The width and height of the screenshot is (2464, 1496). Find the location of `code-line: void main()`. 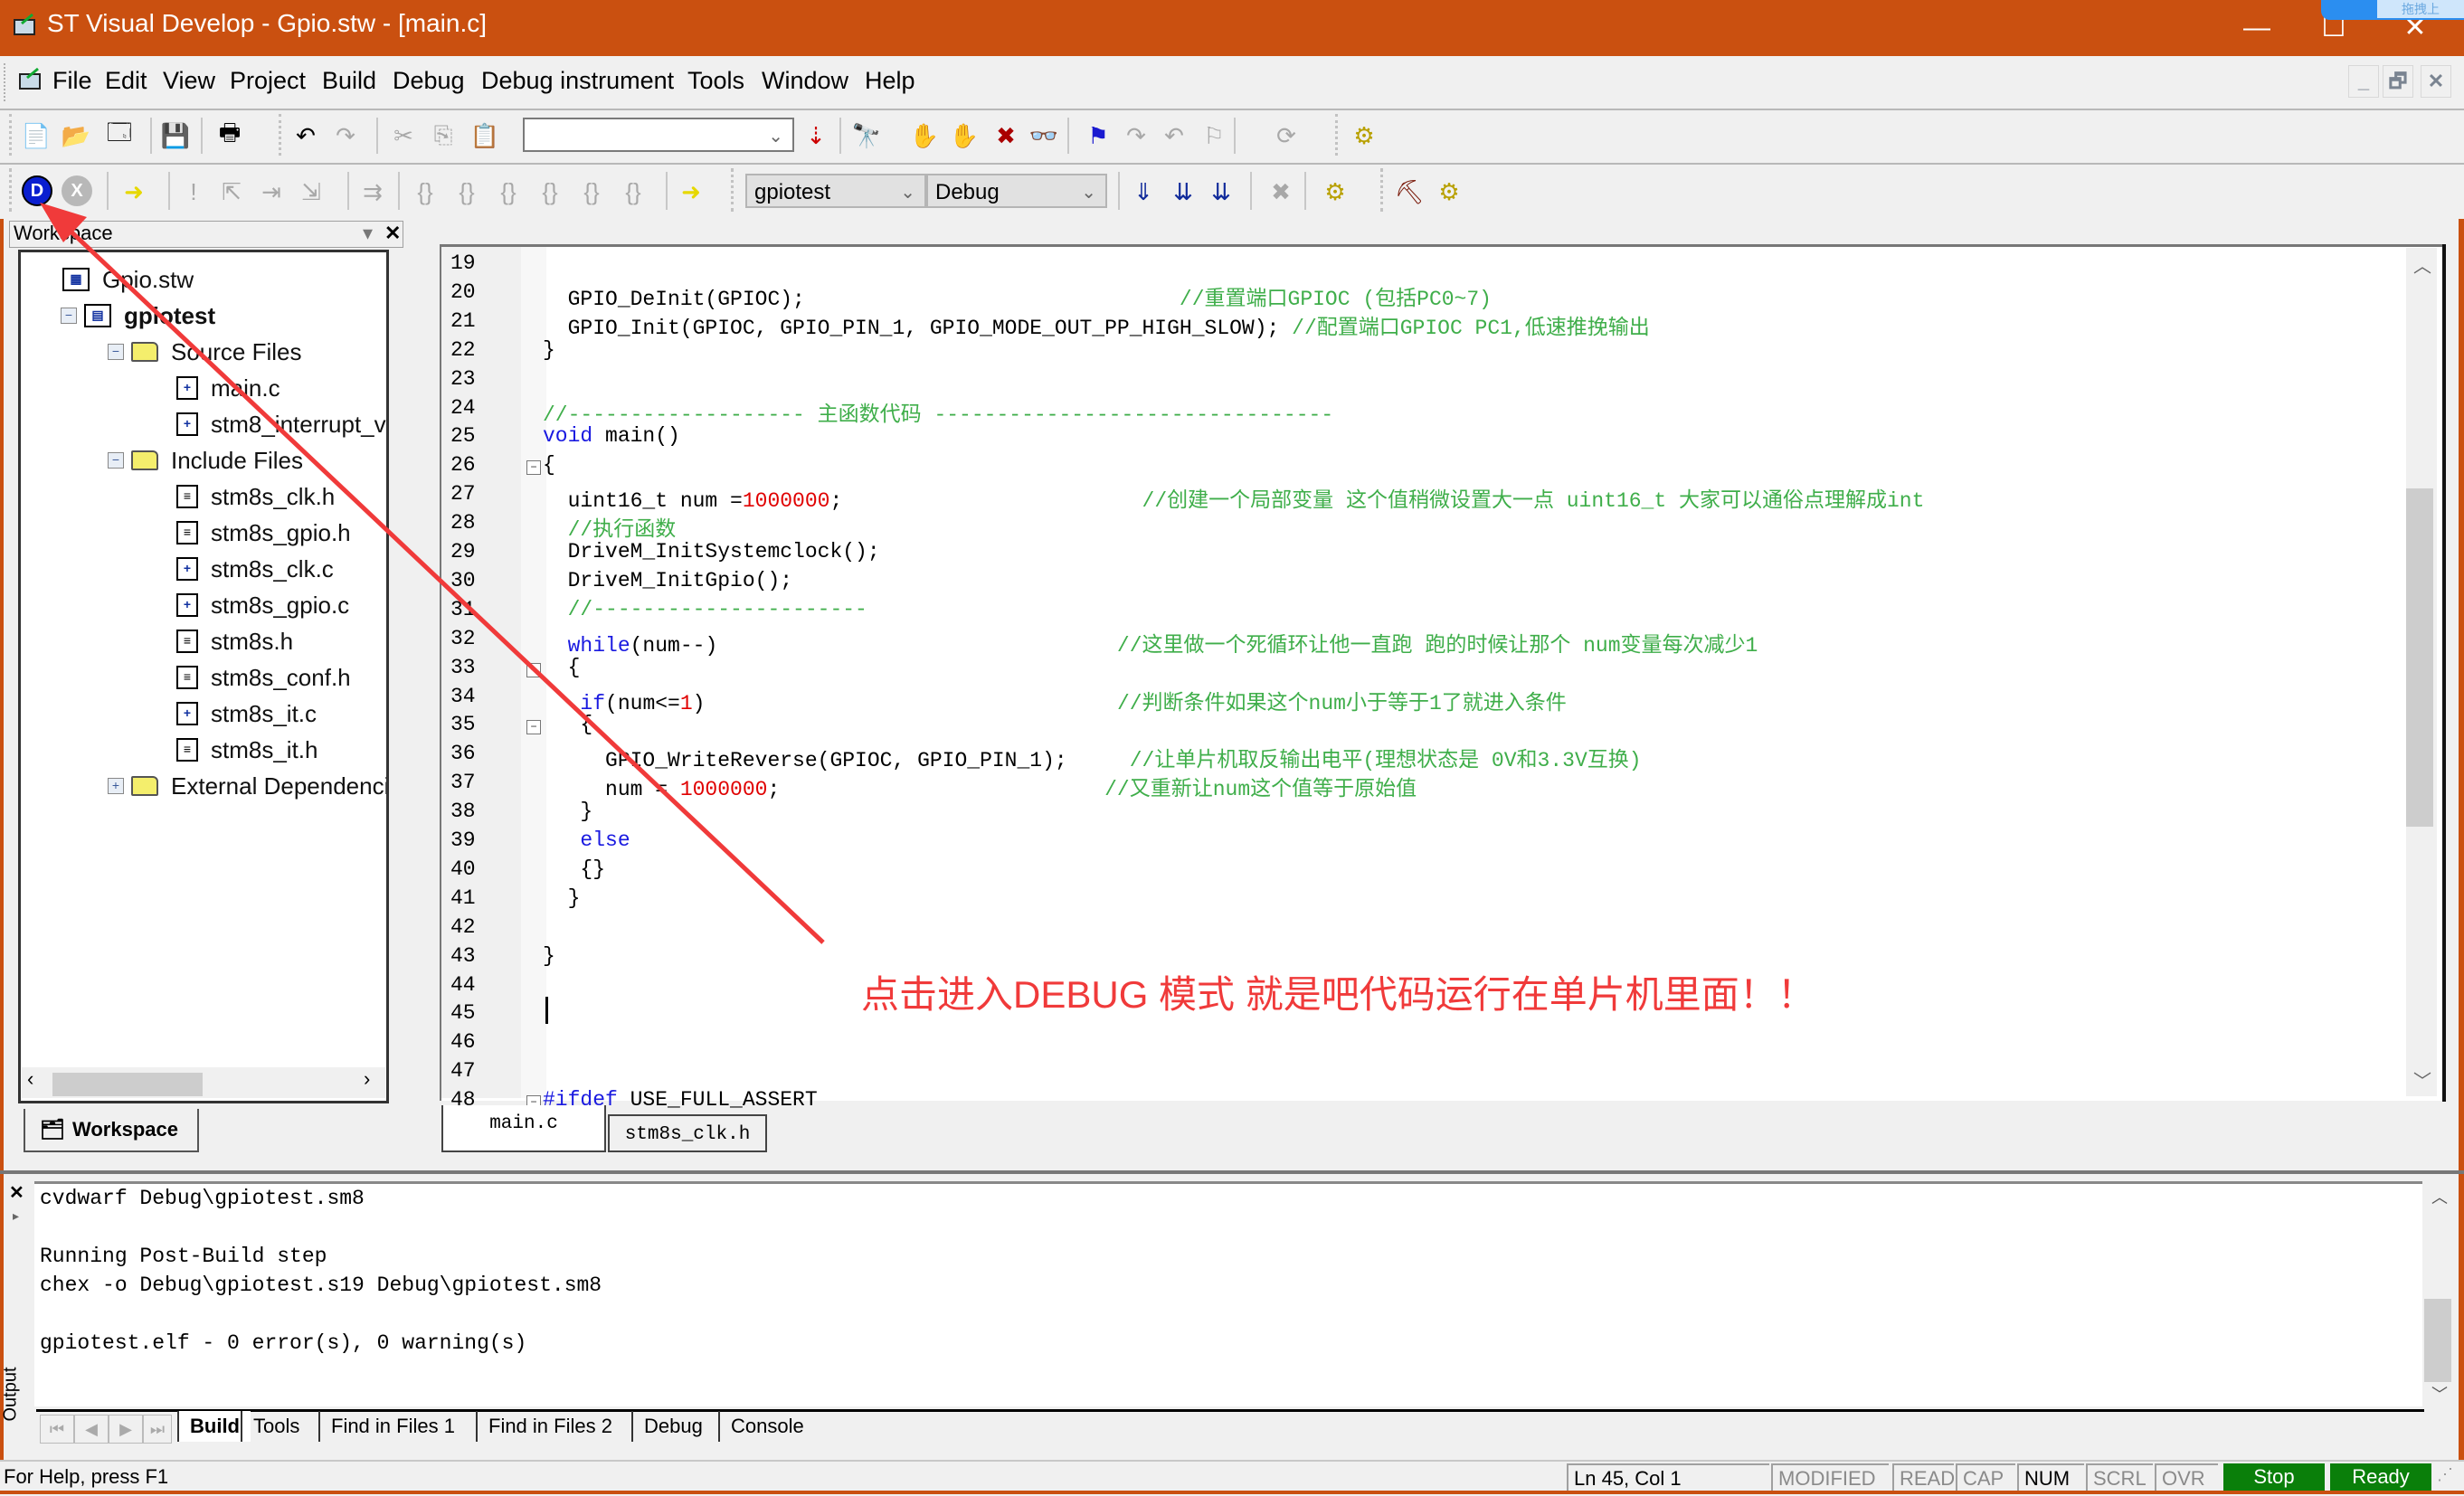

code-line: void main() is located at coordinates (611, 436).